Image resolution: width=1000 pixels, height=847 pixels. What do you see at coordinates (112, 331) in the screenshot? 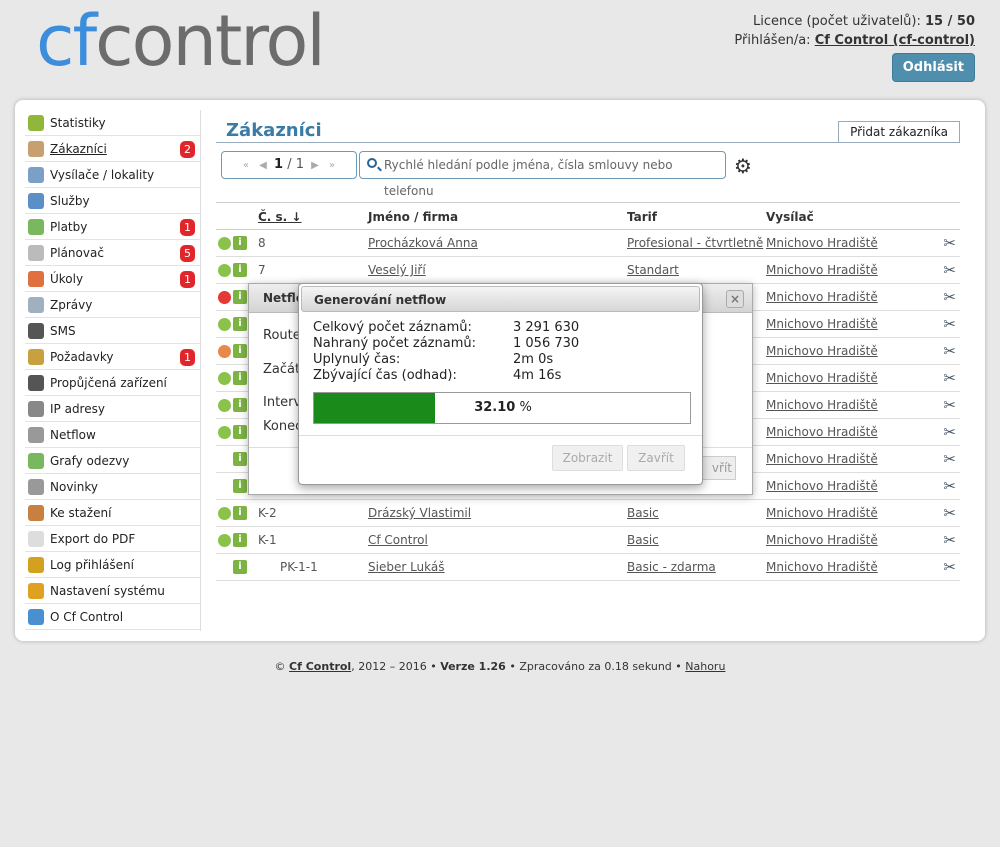
I see `sidebar-item: SMS` at bounding box center [112, 331].